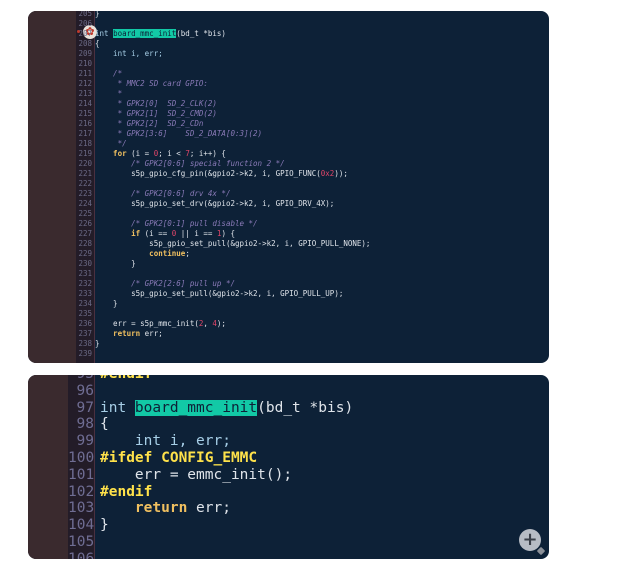 The width and height of the screenshot is (636, 569). What do you see at coordinates (288, 284) in the screenshot?
I see `code-line: 232 /* GPK2[2:6] pull up */` at bounding box center [288, 284].